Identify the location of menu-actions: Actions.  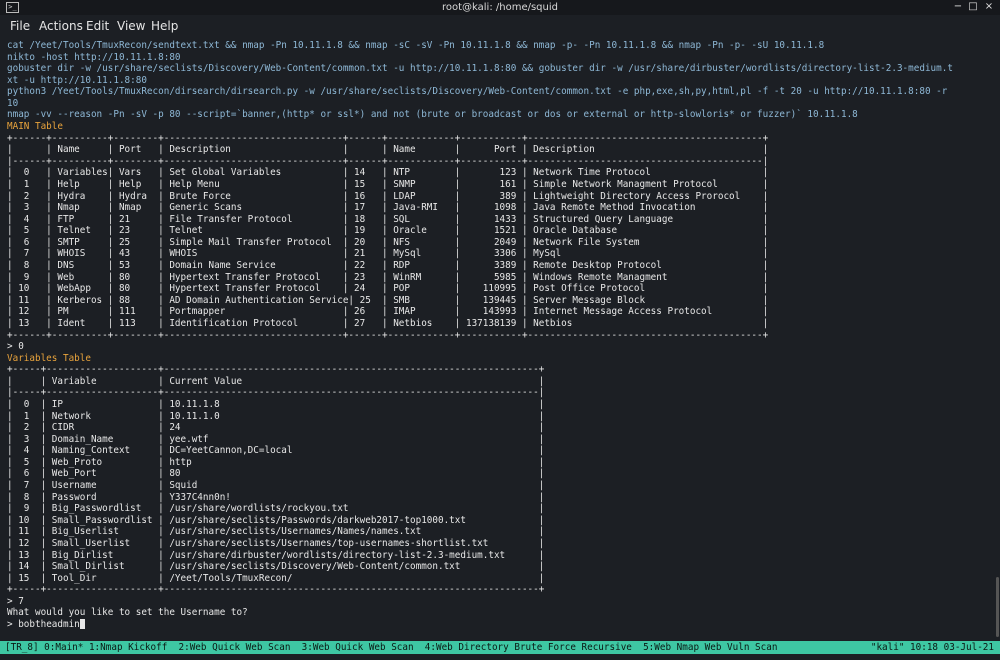
(61, 26).